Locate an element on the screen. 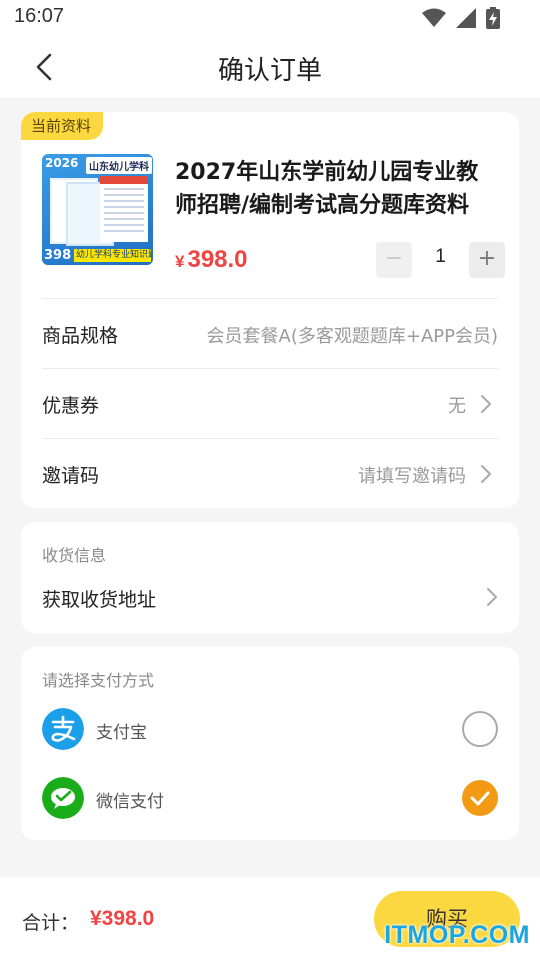 The height and width of the screenshot is (960, 540). quantity-stepper: − 1 + is located at coordinates (440, 260).